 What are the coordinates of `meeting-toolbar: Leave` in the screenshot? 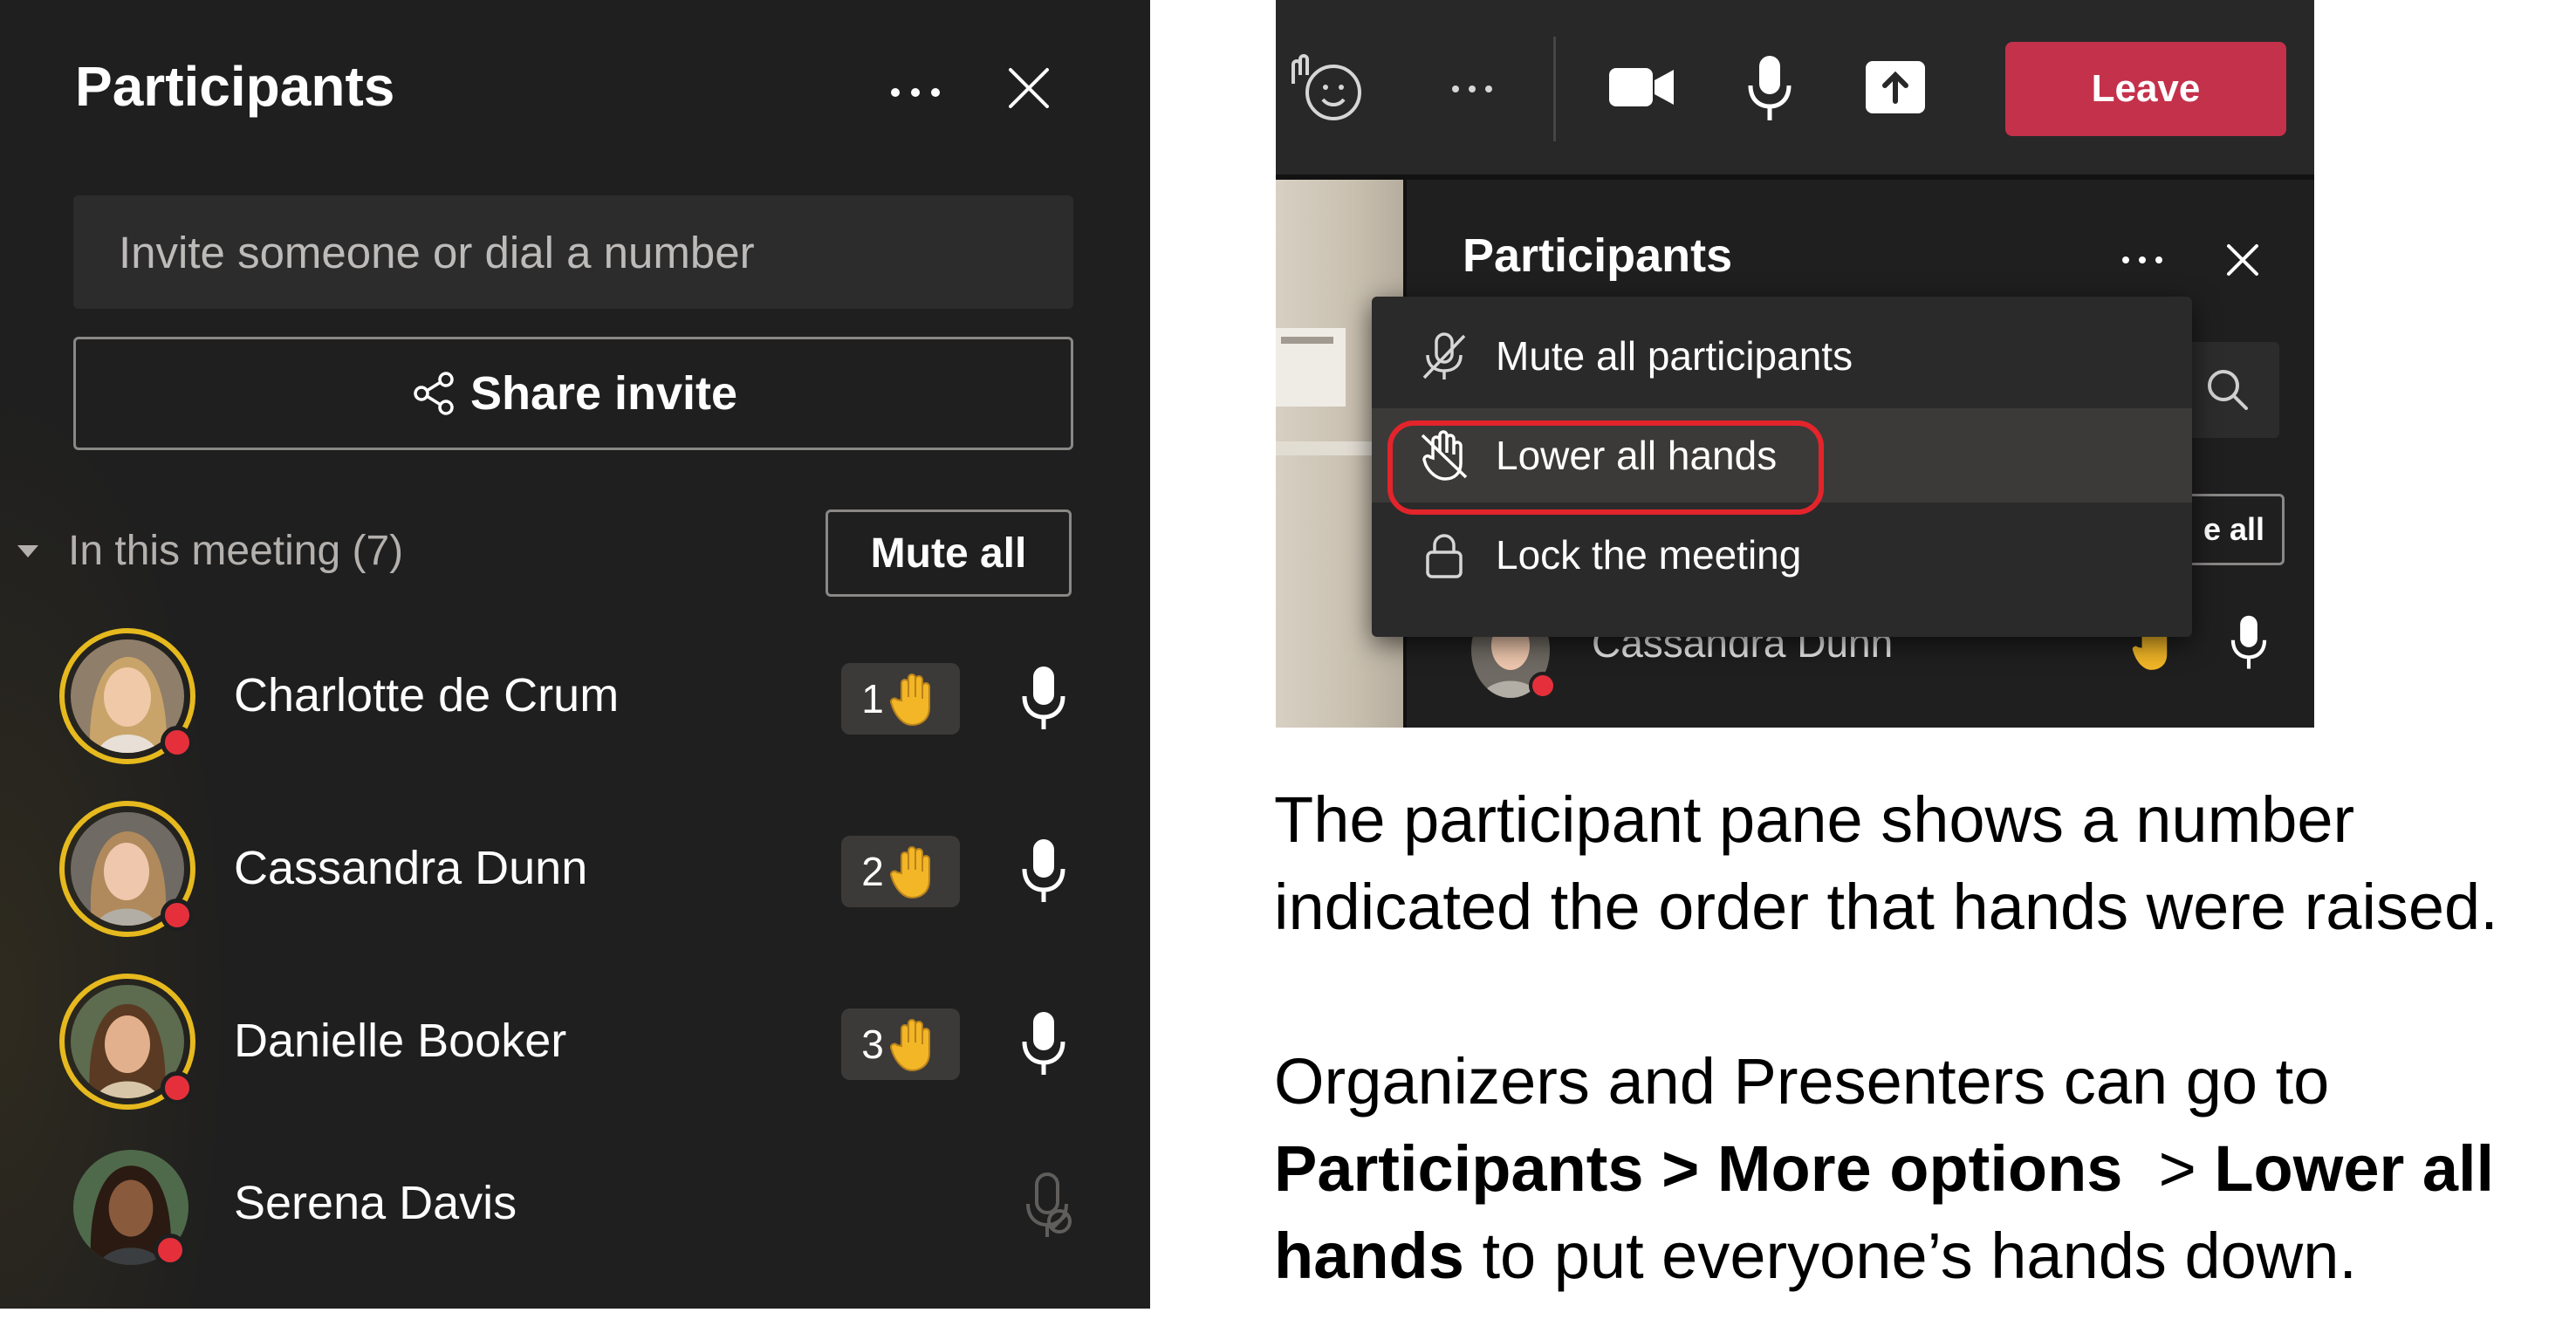 It's located at (1795, 87).